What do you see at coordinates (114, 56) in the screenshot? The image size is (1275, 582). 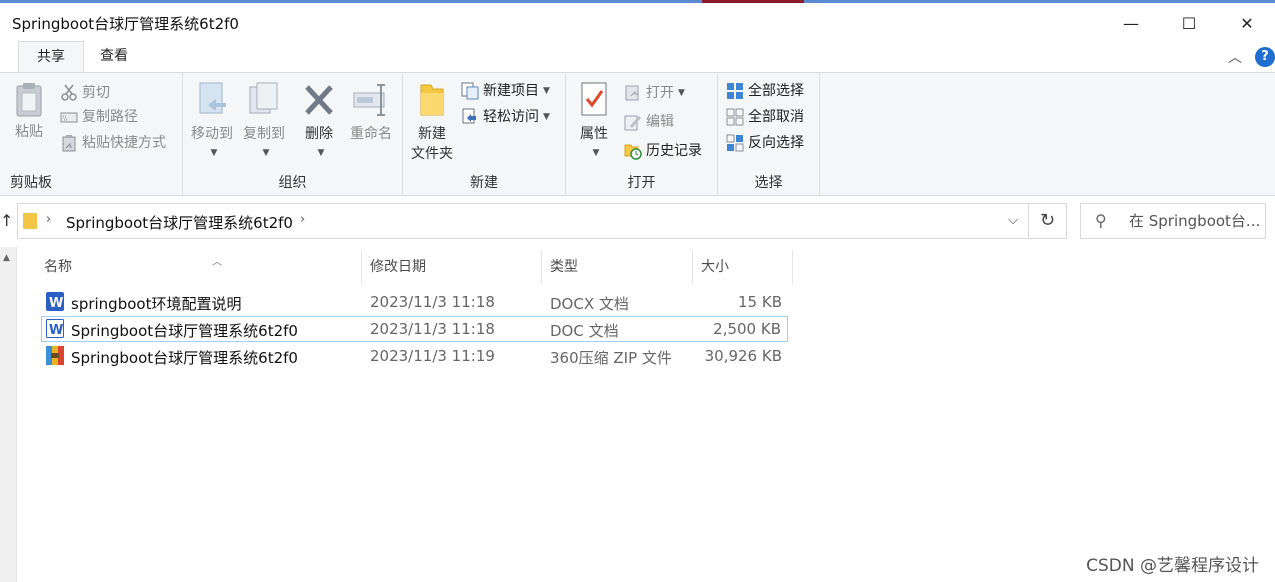 I see `tab-view: 查看` at bounding box center [114, 56].